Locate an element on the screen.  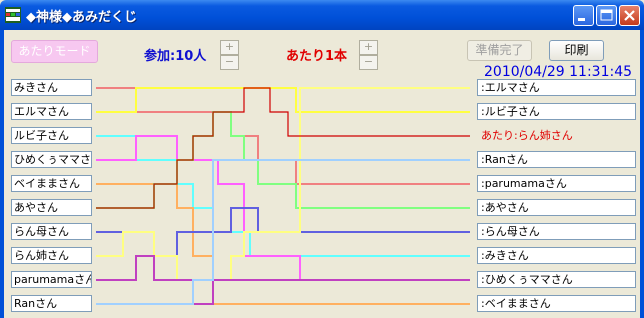
result-field: :エルマさん is located at coordinates (556, 87).